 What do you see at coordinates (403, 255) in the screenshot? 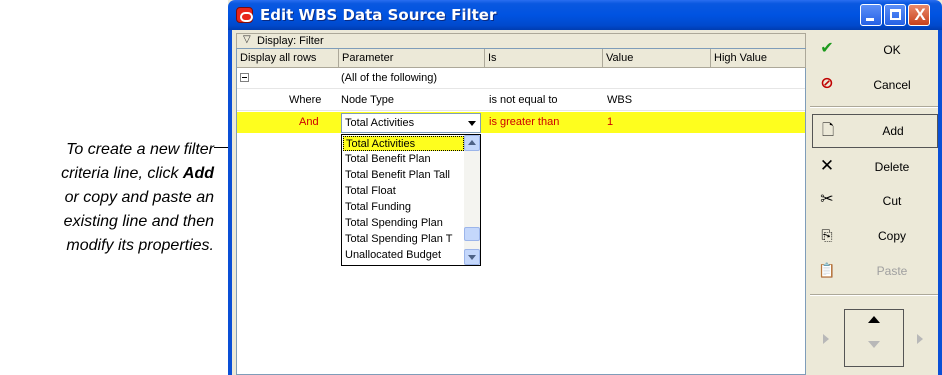
I see `dropdown-option: Unallocated Budget` at bounding box center [403, 255].